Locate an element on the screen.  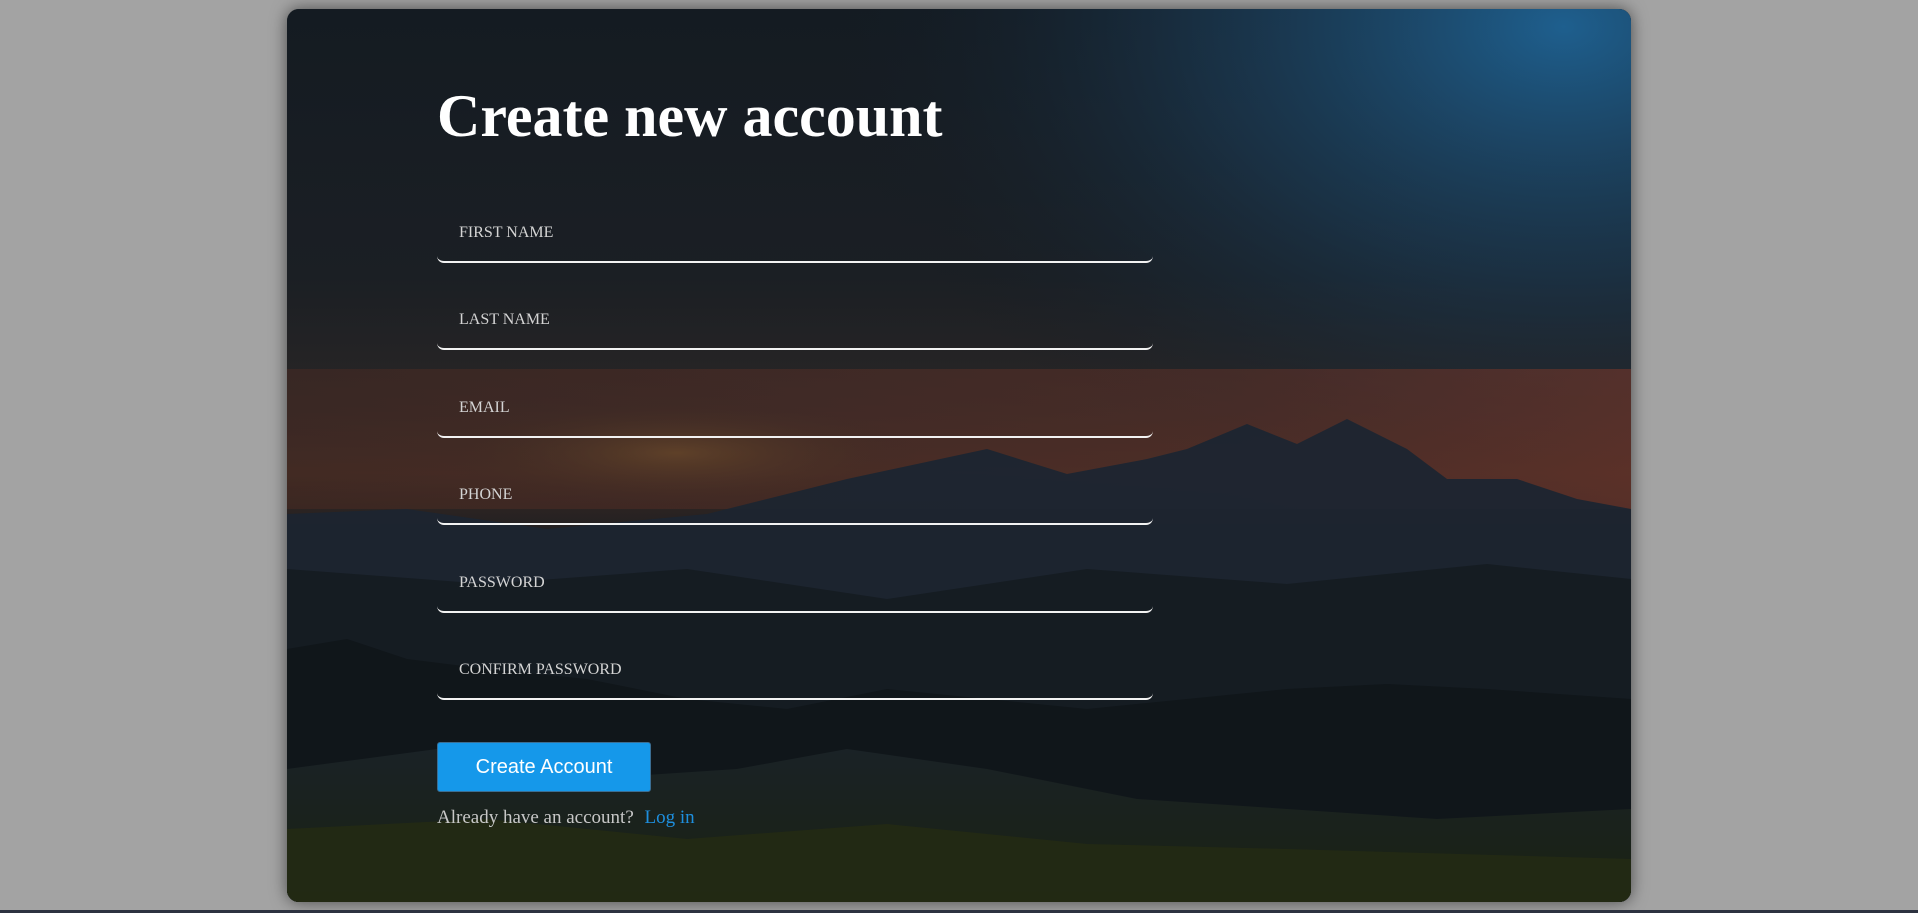
phone-field is located at coordinates (795, 497).